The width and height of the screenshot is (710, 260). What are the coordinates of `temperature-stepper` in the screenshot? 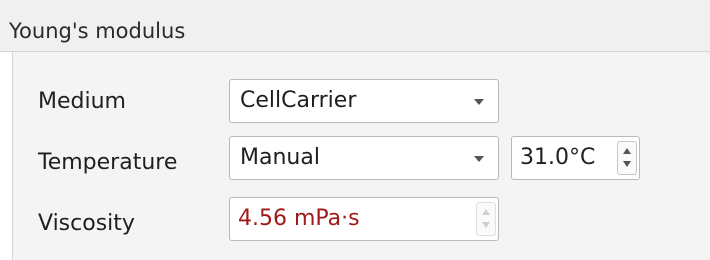 It's located at (627, 158).